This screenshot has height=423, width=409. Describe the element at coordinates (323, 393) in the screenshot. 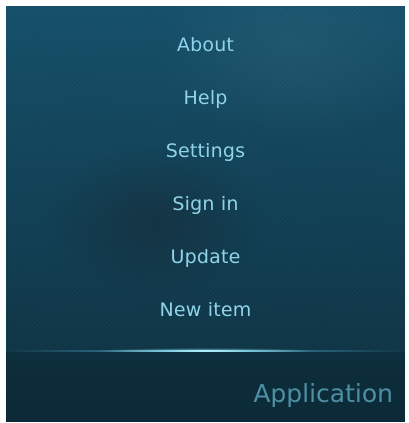

I see `page-title: Application` at that location.